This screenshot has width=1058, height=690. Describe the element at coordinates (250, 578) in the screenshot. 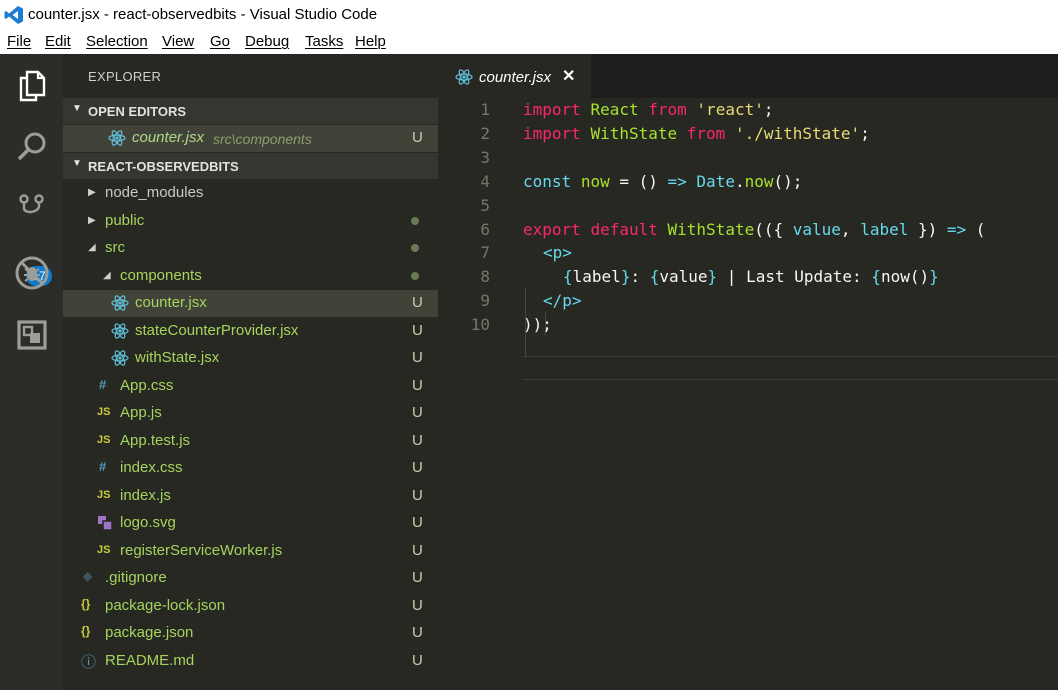

I see `tree-file-gitignore: ◆ .gitignore U` at that location.